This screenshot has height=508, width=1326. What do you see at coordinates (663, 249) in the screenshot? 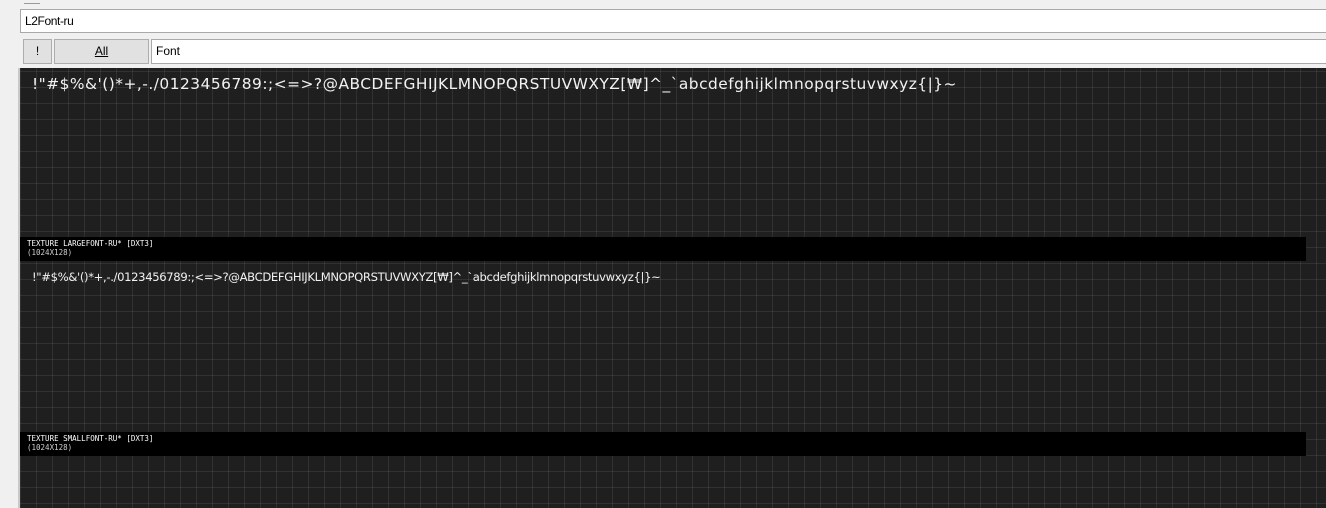
I see `large-font-texture-label: TEXTURE LARGEFONT-RU* [DXT3] (1024X128)` at bounding box center [663, 249].